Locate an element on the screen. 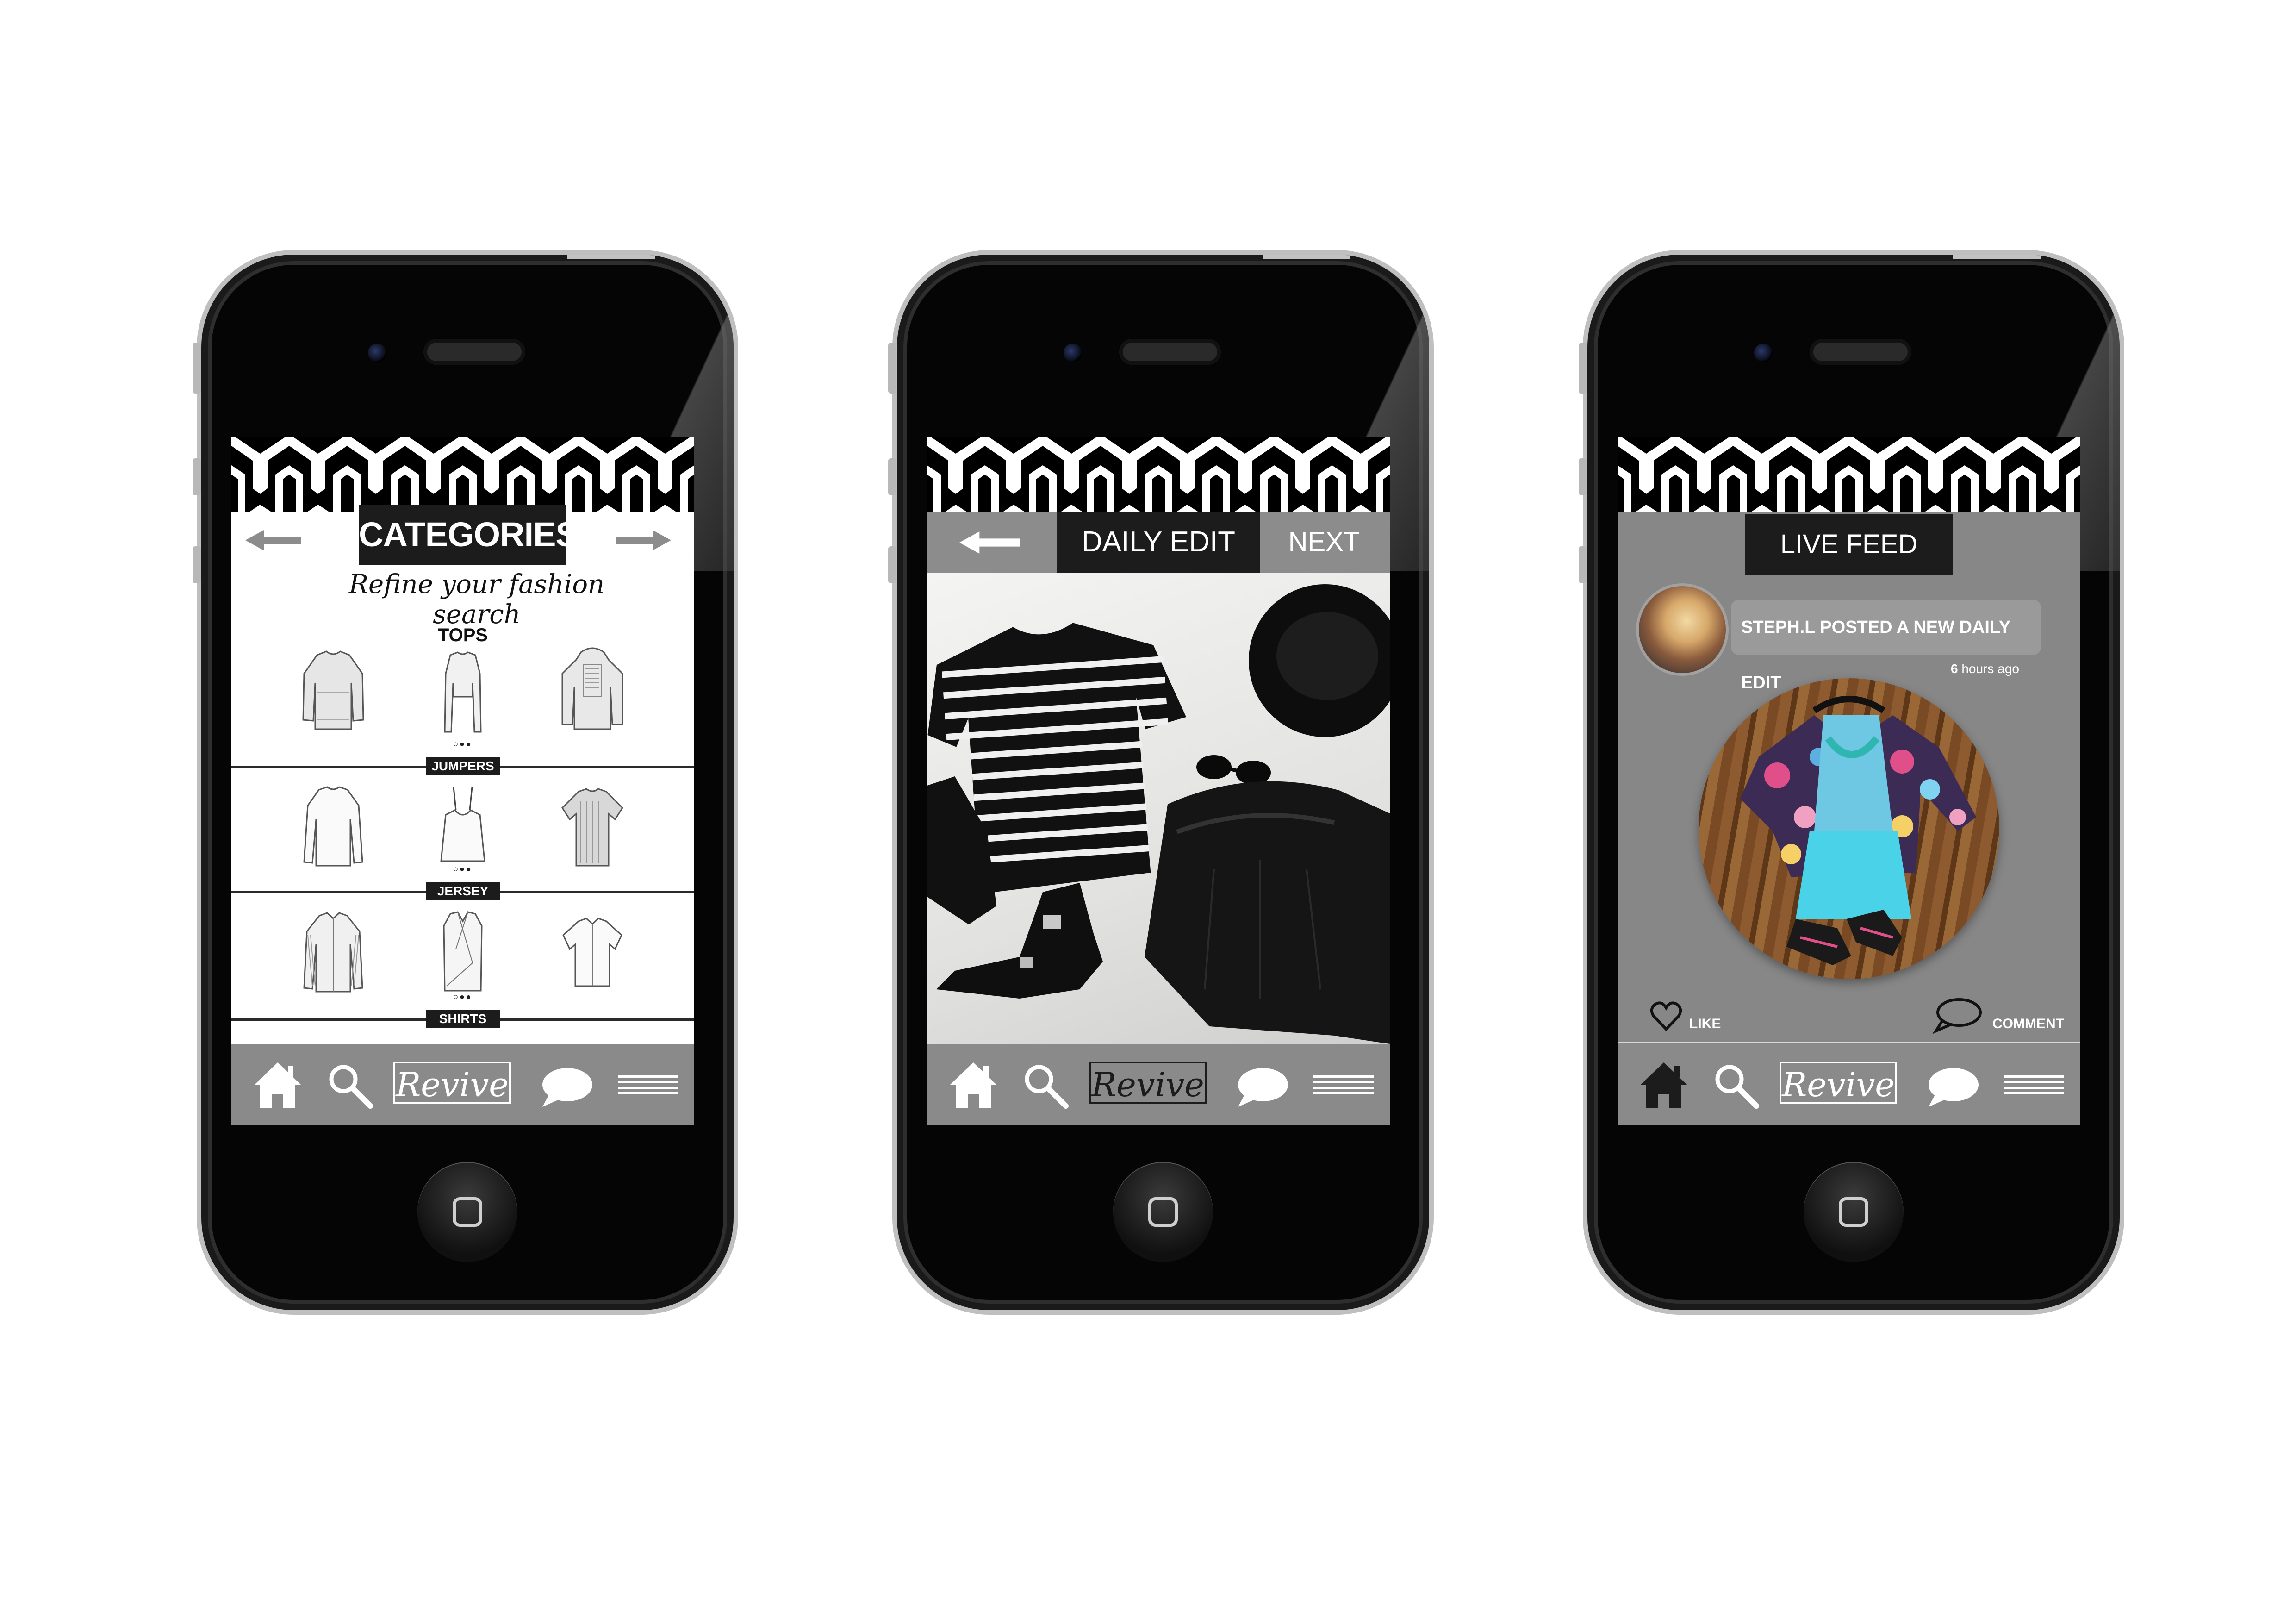 This screenshot has width=2296, height=1624. outfit-photo is located at coordinates (1158, 808).